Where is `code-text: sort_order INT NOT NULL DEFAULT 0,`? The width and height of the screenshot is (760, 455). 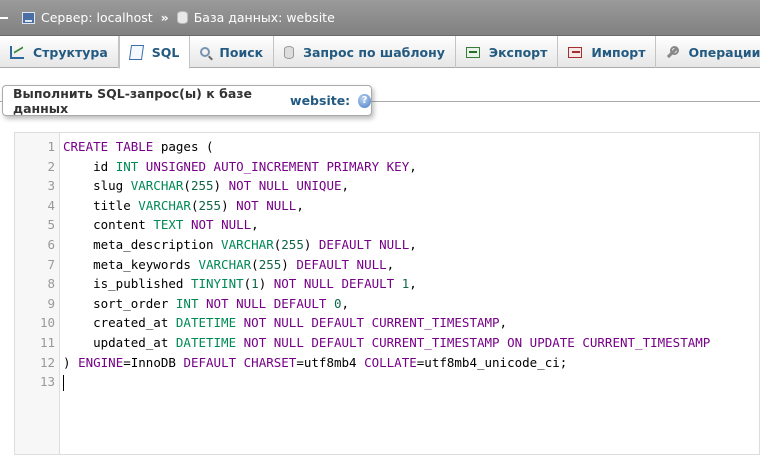 code-text: sort_order INT NOT NULL DEFAULT 0, is located at coordinates (206, 303).